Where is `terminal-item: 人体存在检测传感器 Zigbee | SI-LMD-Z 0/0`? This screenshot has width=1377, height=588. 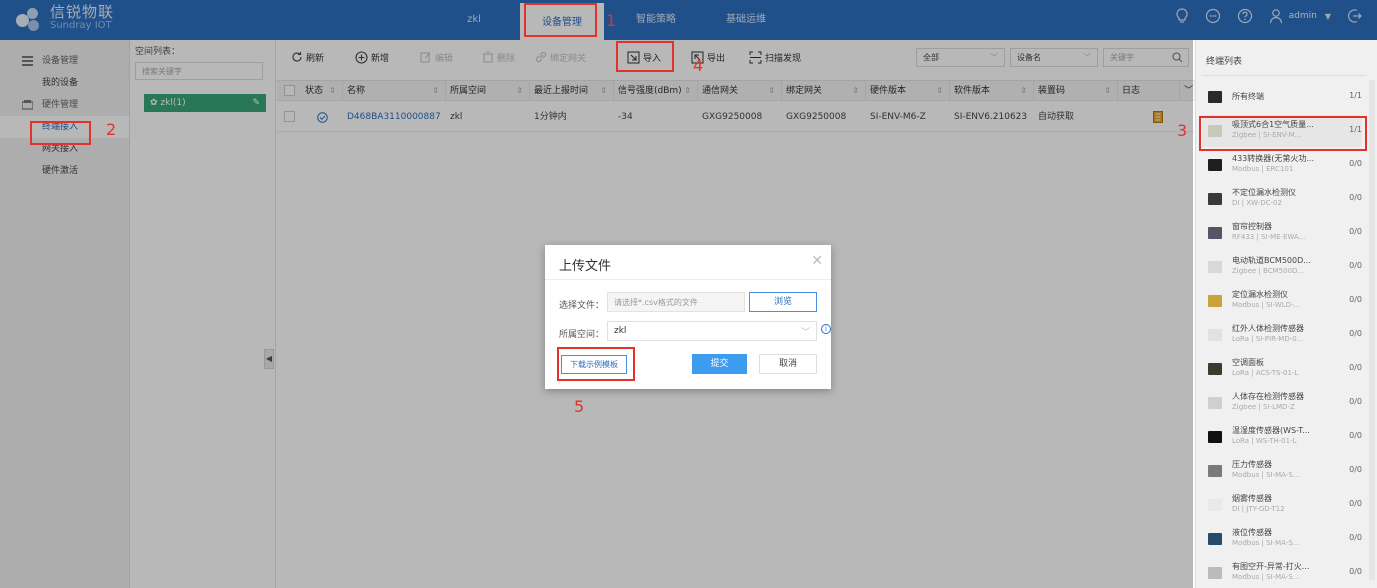
terminal-item: 人体存在检测传感器 Zigbee | SI-LMD-Z 0/0 is located at coordinates (1282, 403).